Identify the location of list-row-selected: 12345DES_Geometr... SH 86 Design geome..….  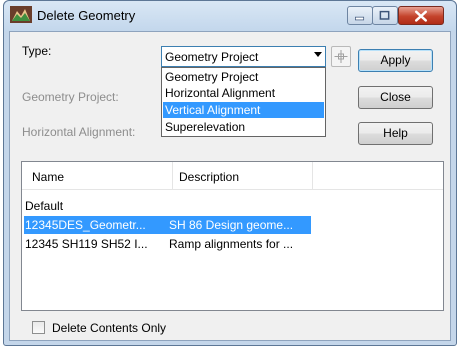
(167, 225).